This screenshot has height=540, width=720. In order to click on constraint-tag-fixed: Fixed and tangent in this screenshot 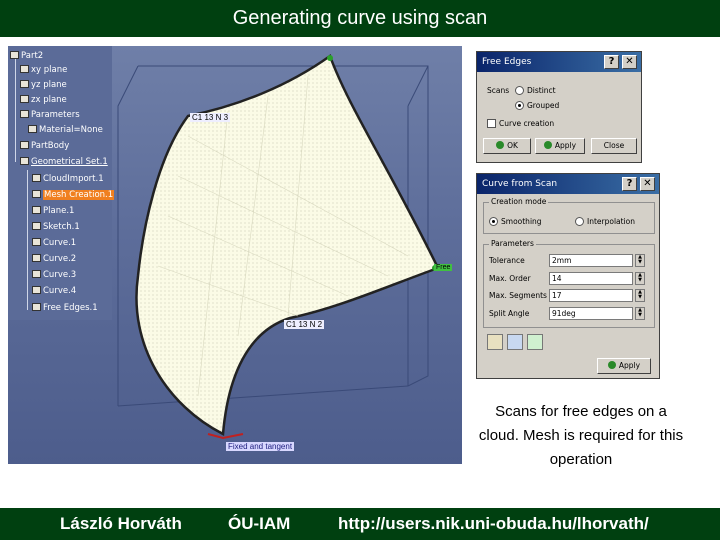, I will do `click(260, 446)`.